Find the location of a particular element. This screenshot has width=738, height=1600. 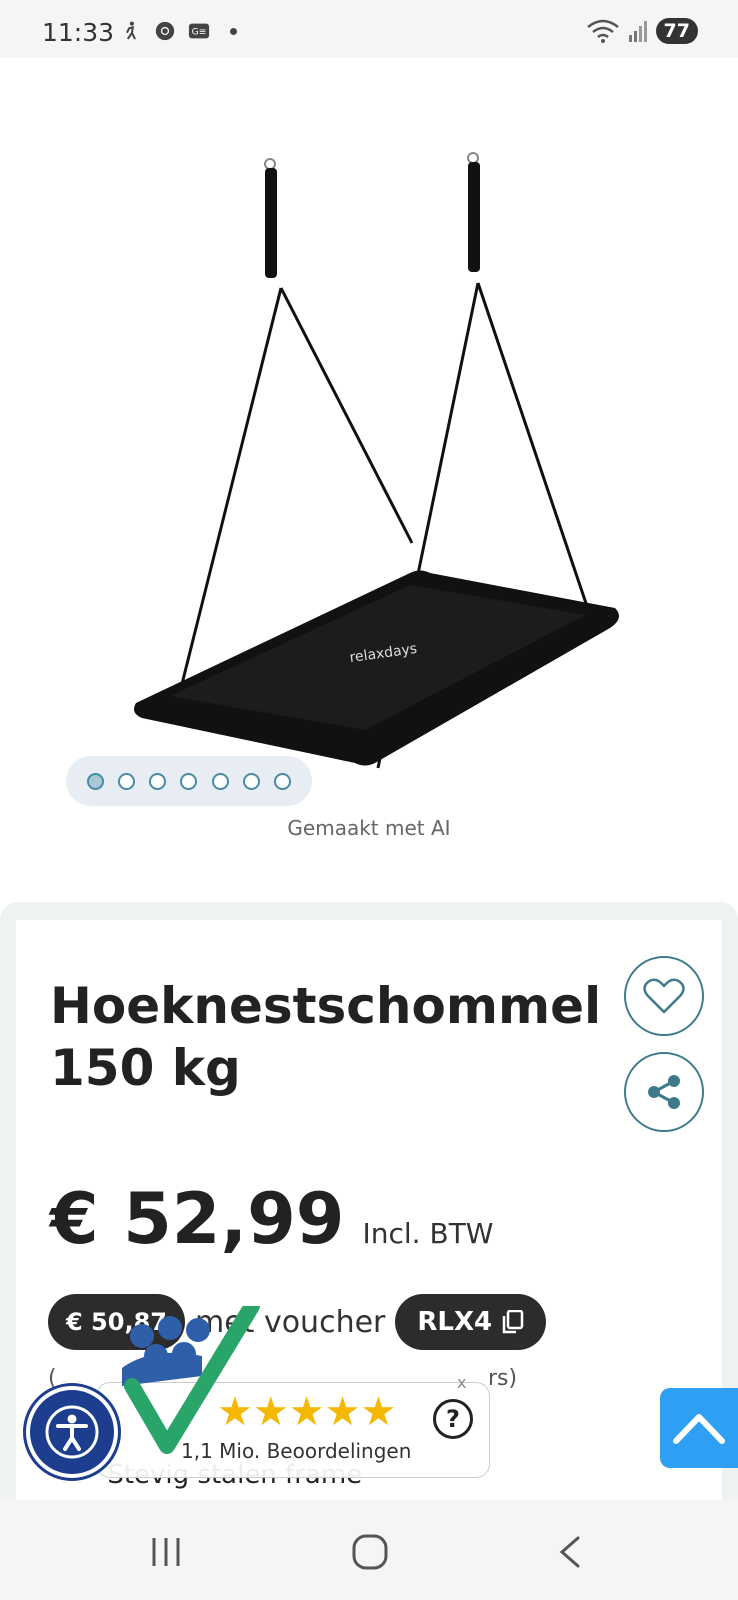

status-icons: G≡ is located at coordinates (178, 31).